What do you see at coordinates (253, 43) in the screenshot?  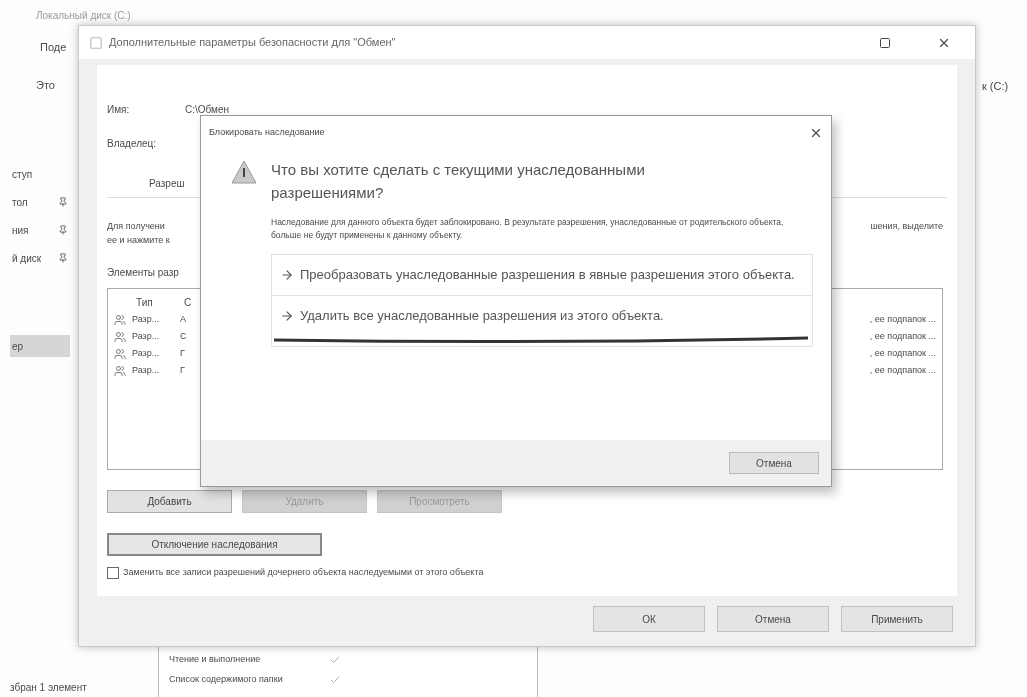 I see `window-title: Дополнительные параметры безопасности для "Обмен"` at bounding box center [253, 43].